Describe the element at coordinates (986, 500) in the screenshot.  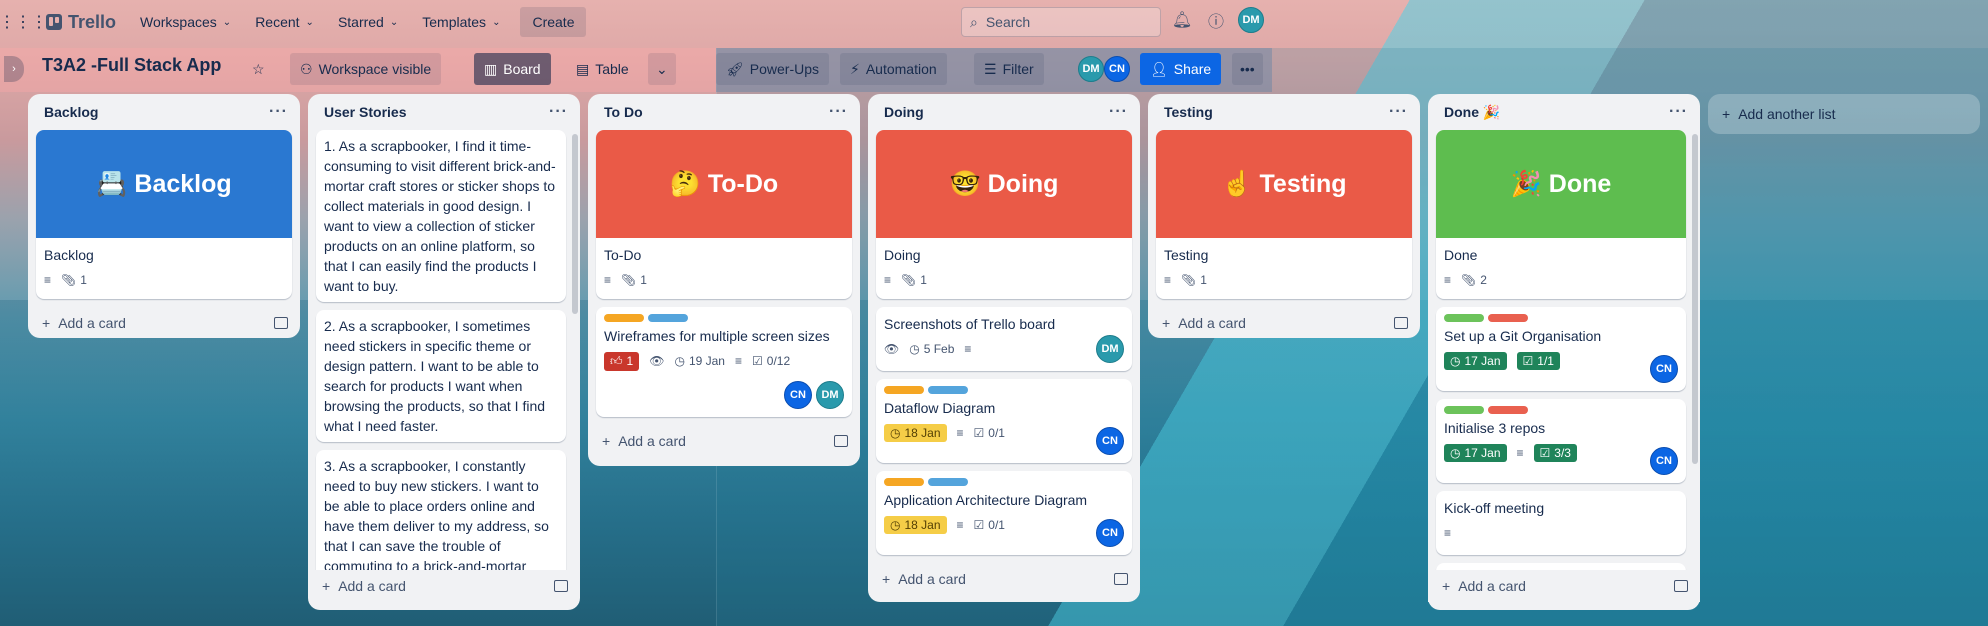
I see `card-title: Application Architecture Diagram` at that location.